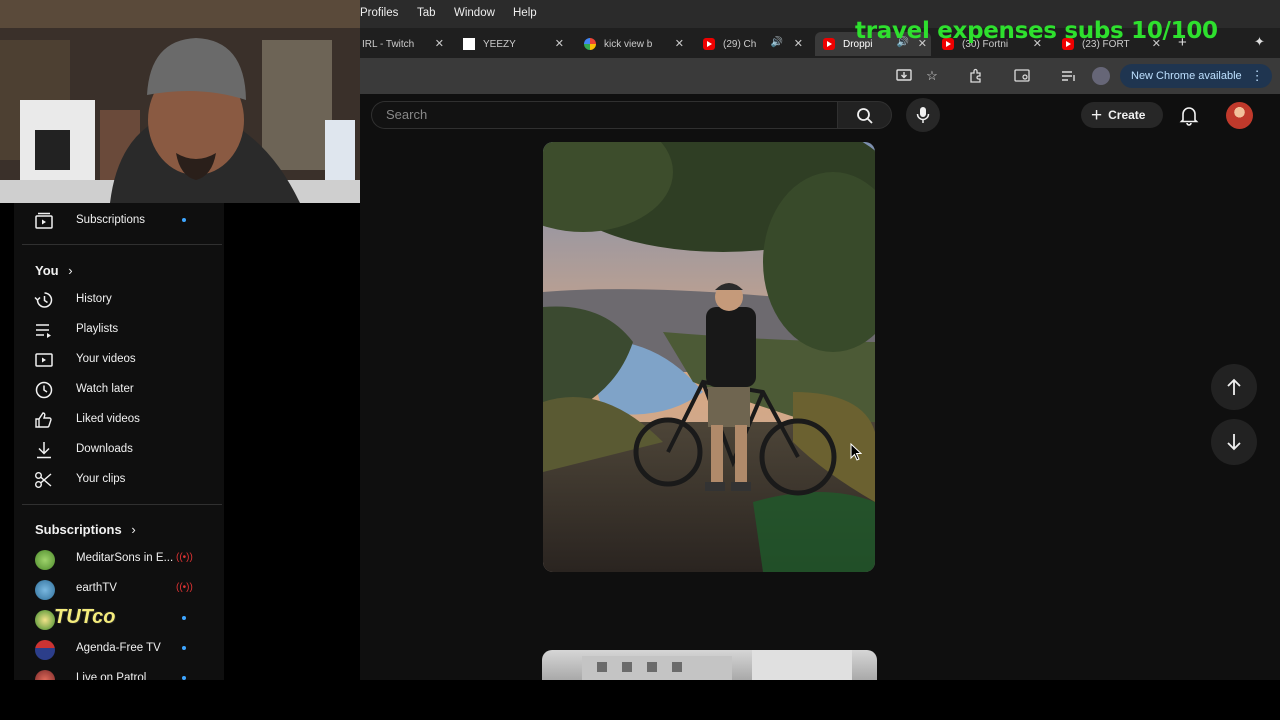 This screenshot has width=1280, height=720. Describe the element at coordinates (932, 76) in the screenshot. I see `bookmark-star-icon: ☆` at that location.